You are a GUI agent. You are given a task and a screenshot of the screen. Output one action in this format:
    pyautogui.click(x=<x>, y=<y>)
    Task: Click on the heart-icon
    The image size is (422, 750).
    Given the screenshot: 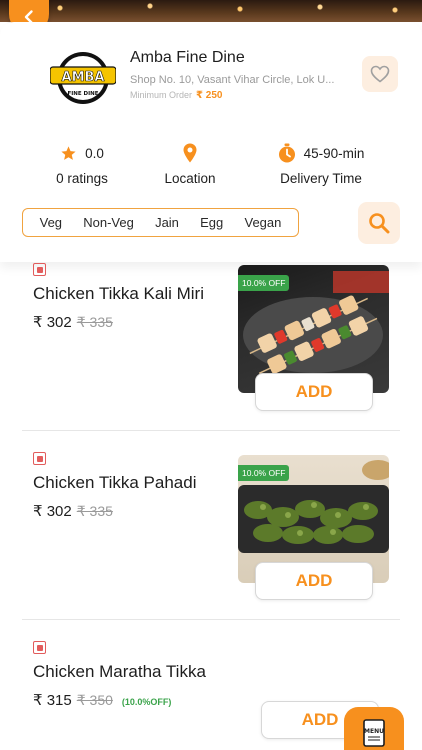 What is the action you would take?
    pyautogui.click(x=380, y=74)
    